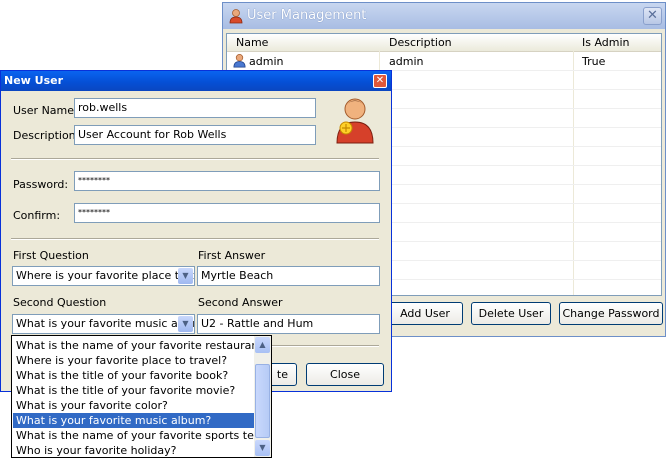  Describe the element at coordinates (444, 61) in the screenshot. I see `table-row: admin admin True` at that location.